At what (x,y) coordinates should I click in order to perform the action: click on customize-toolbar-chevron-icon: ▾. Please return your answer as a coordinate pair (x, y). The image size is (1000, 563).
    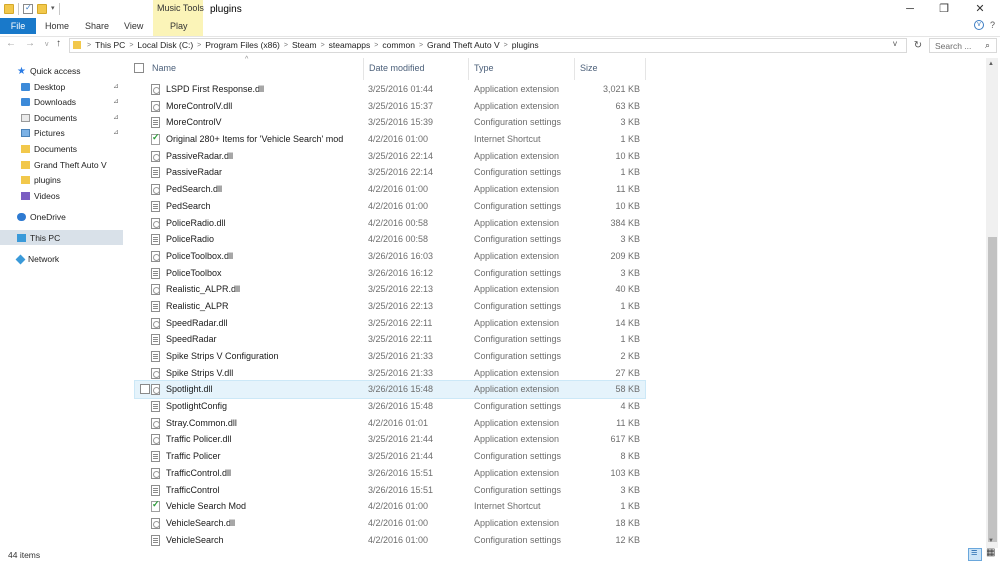
    Looking at the image, I should click on (53, 9).